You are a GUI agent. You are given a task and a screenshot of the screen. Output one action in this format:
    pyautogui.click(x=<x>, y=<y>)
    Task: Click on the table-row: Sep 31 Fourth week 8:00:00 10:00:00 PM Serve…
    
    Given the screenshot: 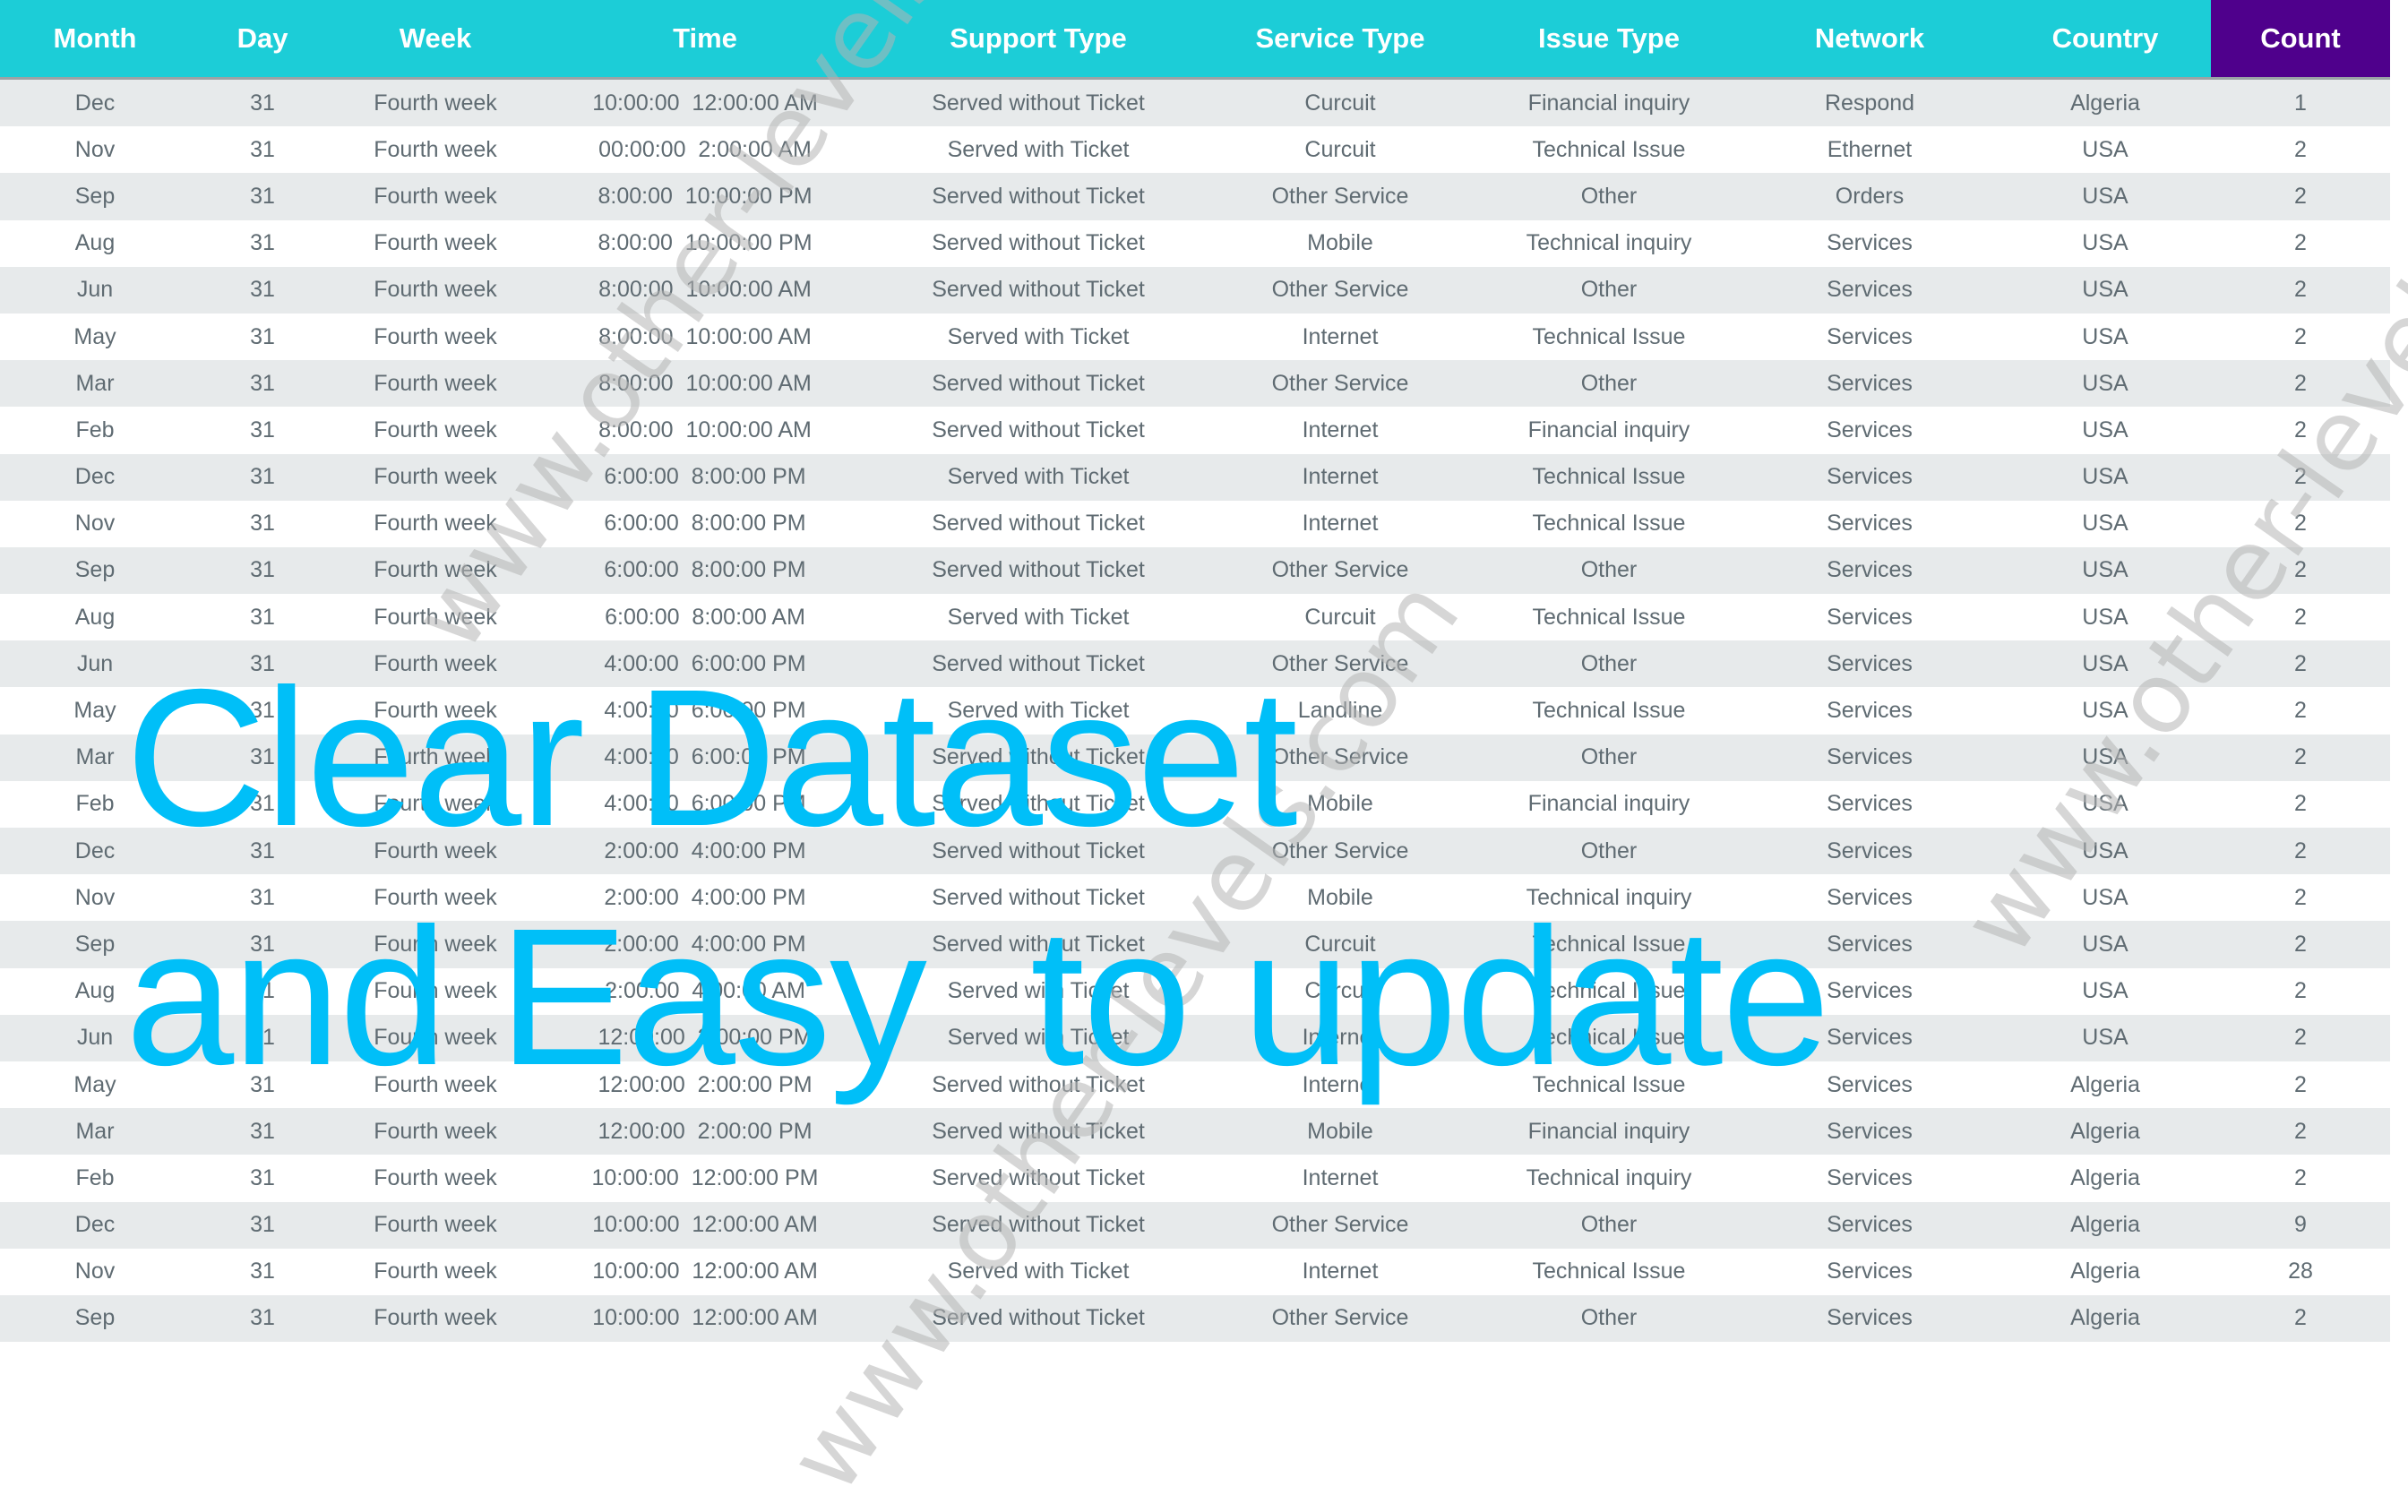 What is the action you would take?
    pyautogui.click(x=1195, y=197)
    